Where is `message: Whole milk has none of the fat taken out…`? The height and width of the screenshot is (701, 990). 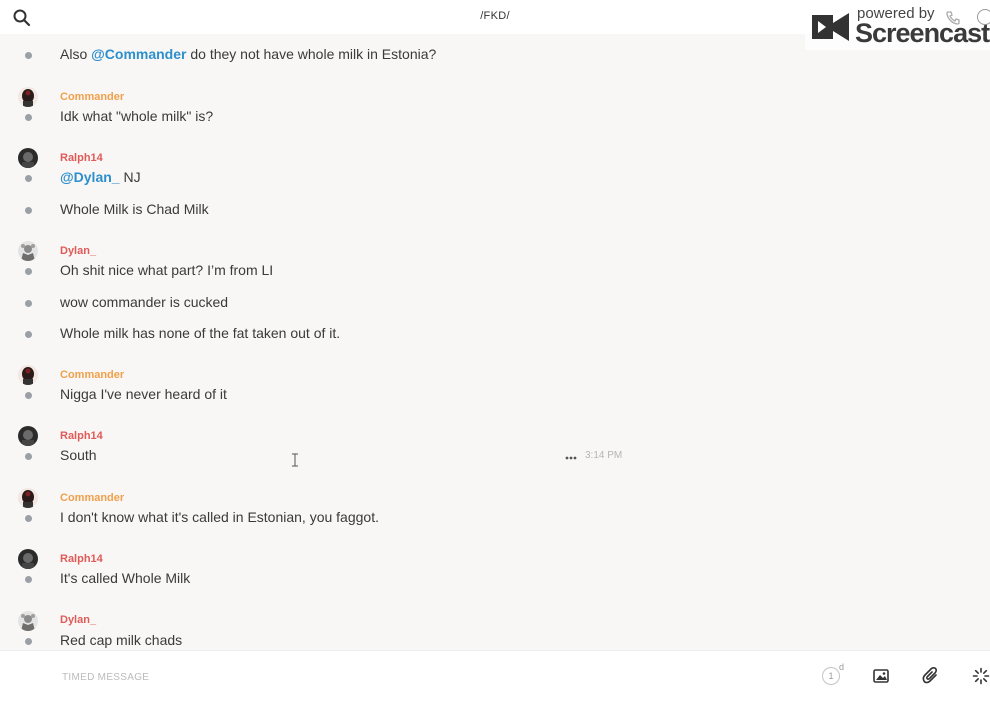 message: Whole milk has none of the fat taken out… is located at coordinates (495, 335).